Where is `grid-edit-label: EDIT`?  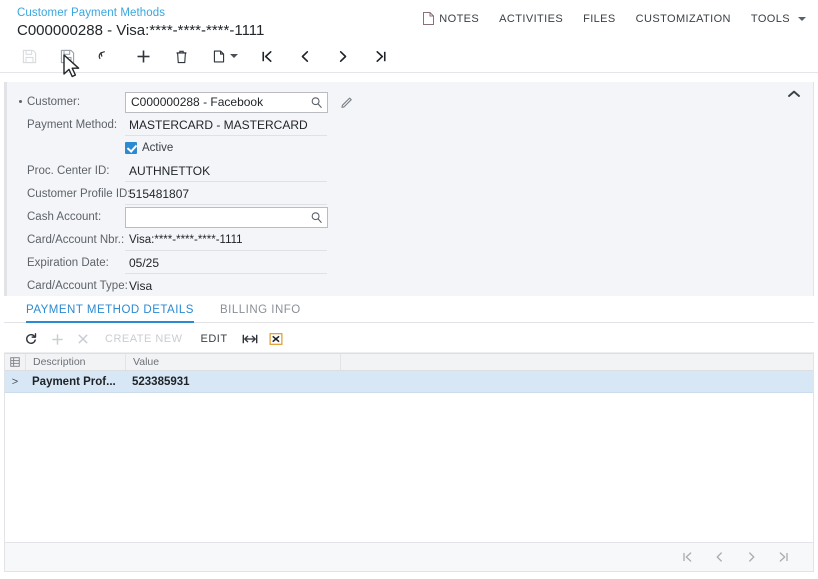
grid-edit-label: EDIT is located at coordinates (214, 339).